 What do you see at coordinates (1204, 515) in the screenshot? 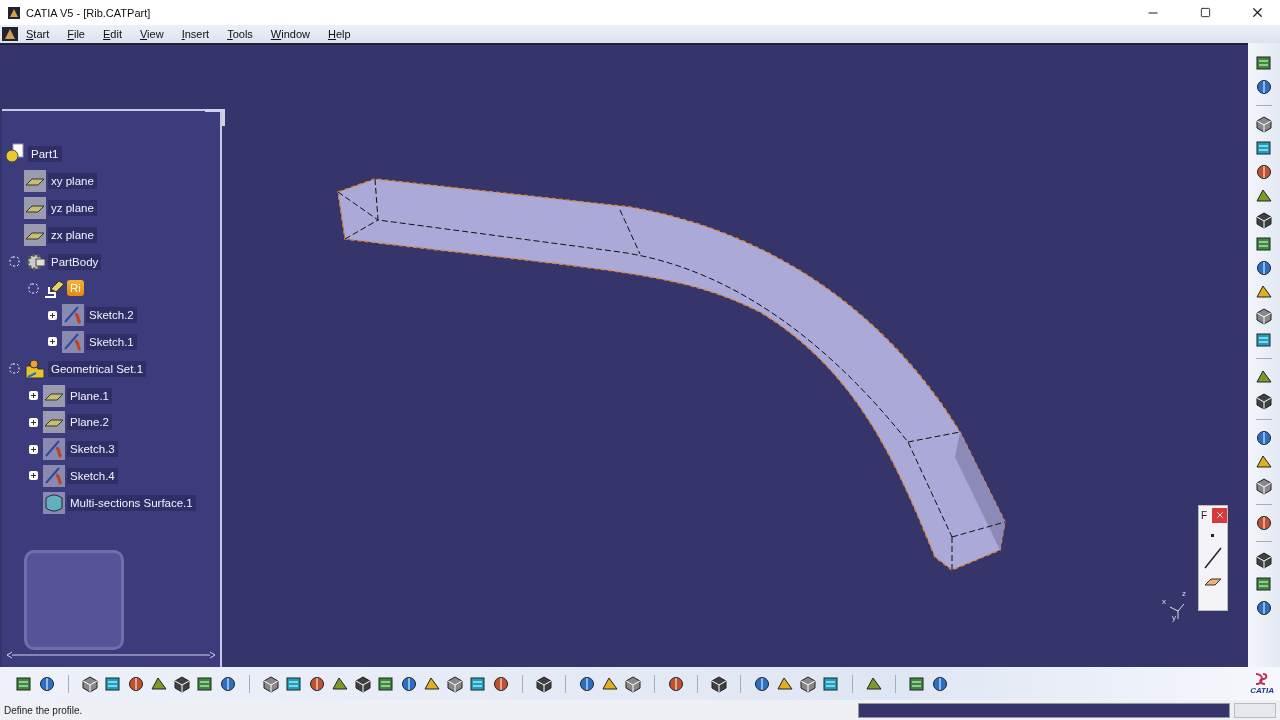
I see `toolbar-title: F` at bounding box center [1204, 515].